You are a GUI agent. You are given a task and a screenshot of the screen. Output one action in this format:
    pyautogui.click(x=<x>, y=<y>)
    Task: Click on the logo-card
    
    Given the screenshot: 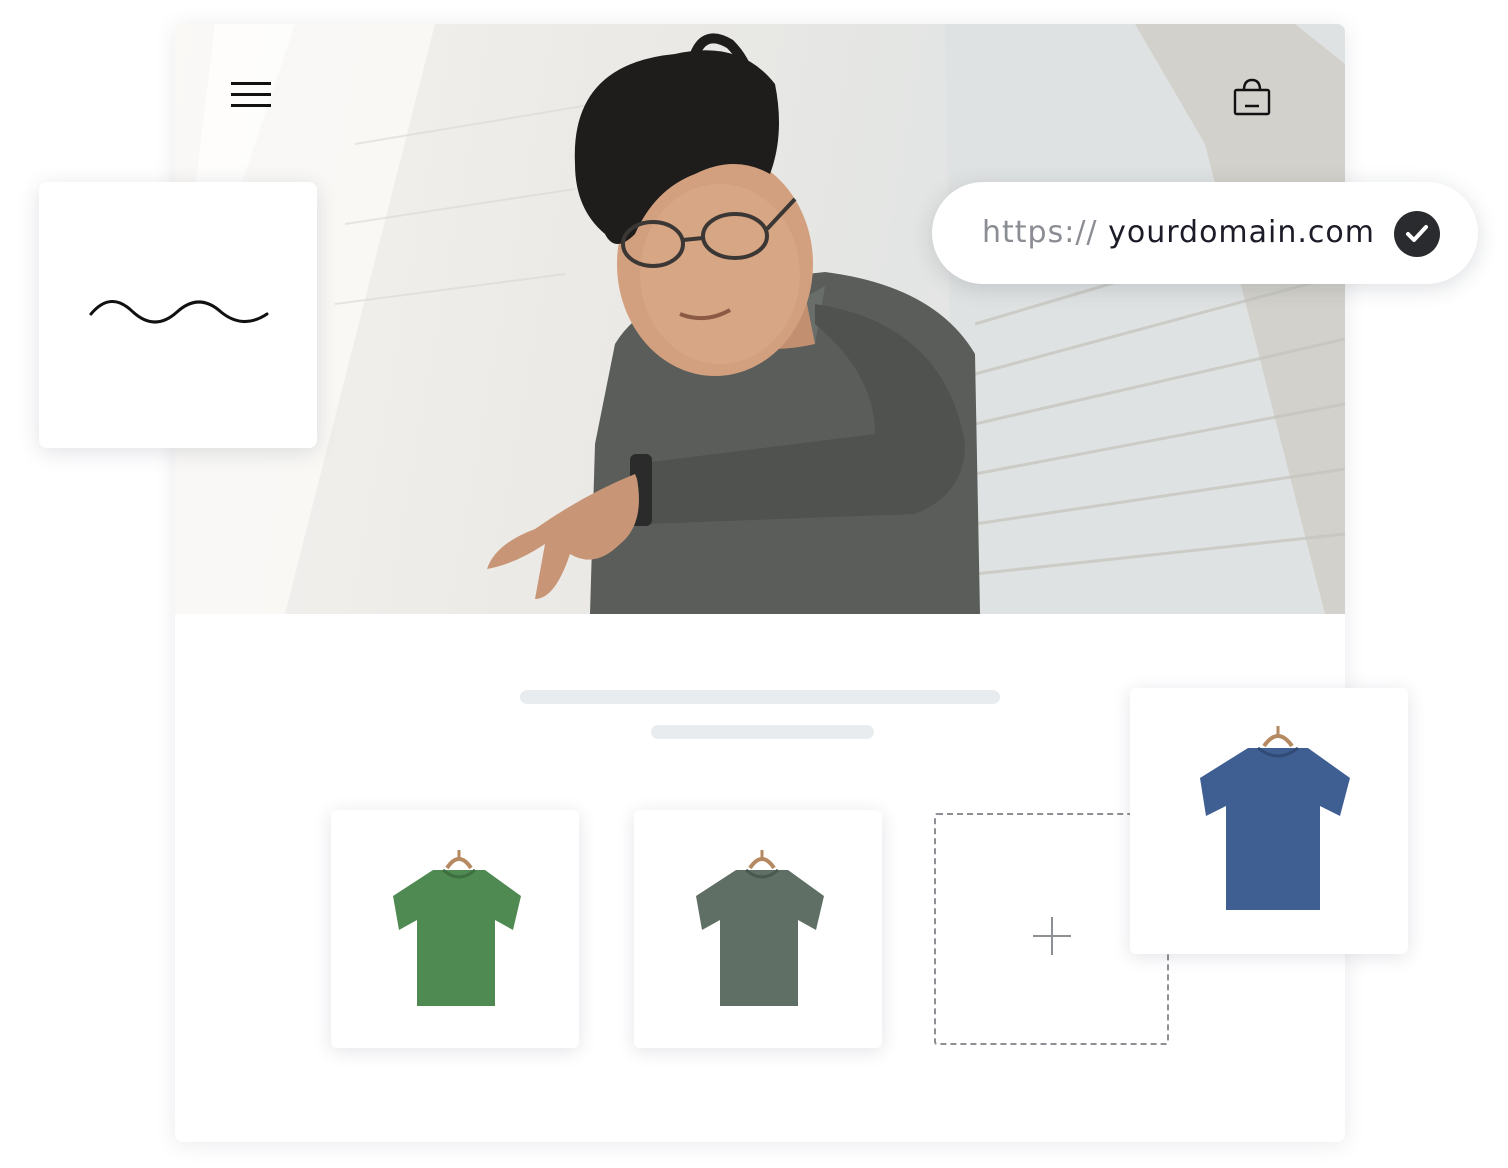 What is the action you would take?
    pyautogui.click(x=178, y=315)
    